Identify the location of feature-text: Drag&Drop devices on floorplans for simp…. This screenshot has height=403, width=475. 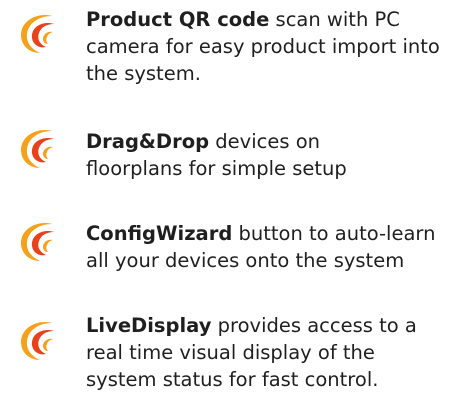
(278, 155).